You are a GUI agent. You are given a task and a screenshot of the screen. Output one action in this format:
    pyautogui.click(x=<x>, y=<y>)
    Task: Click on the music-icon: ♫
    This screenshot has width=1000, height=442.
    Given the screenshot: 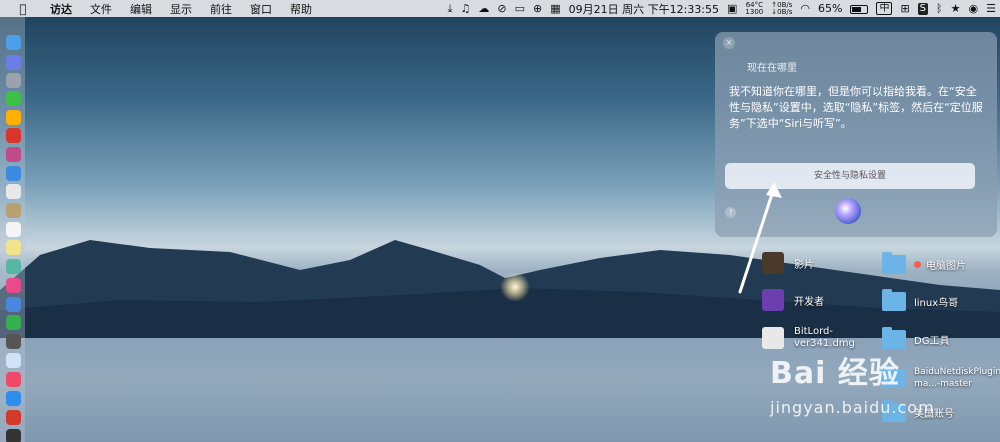 What is the action you would take?
    pyautogui.click(x=466, y=8)
    